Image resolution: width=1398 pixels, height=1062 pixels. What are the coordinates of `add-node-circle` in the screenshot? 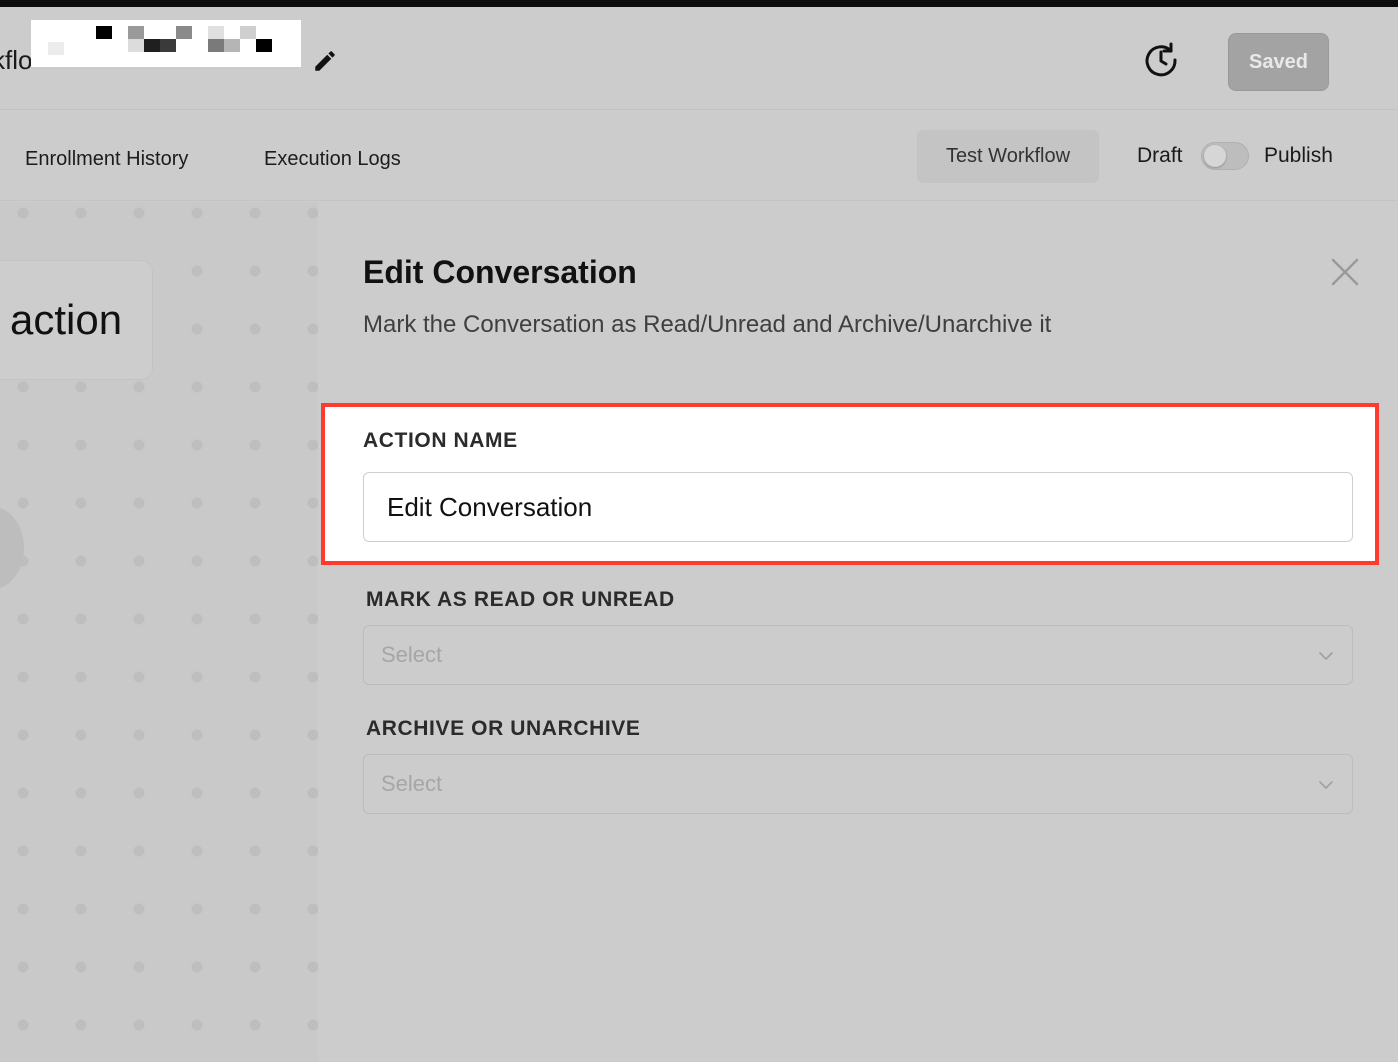 It's located at (12, 548).